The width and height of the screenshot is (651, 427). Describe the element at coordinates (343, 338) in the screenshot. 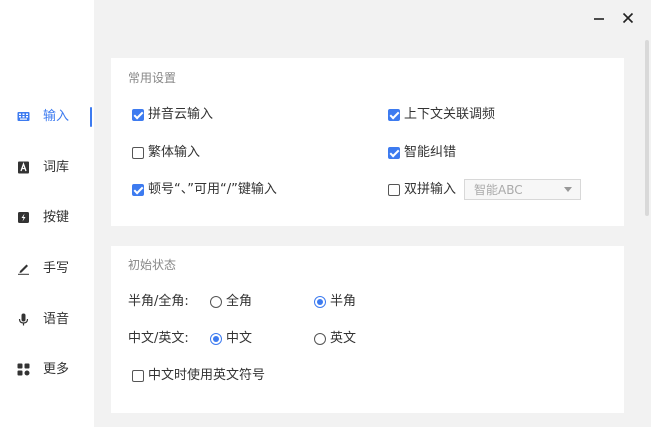

I see `option-label: 英文` at that location.